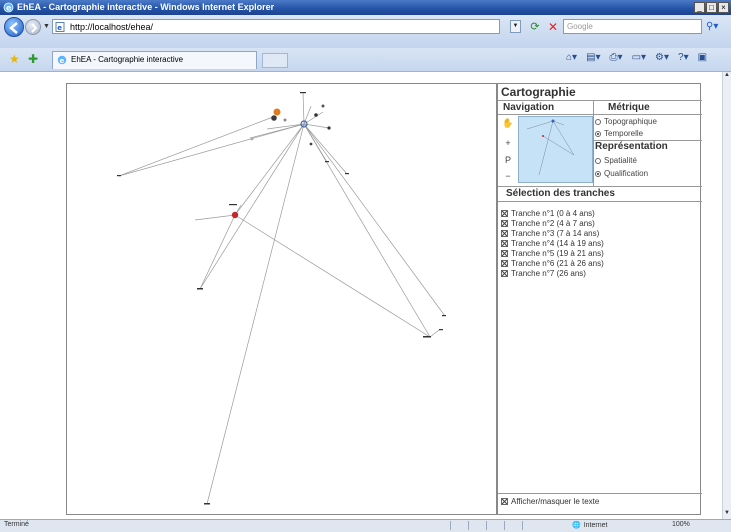 This screenshot has height=532, width=731. What do you see at coordinates (560, 193) in the screenshot?
I see `tranches-heading: Sélection des tranches` at bounding box center [560, 193].